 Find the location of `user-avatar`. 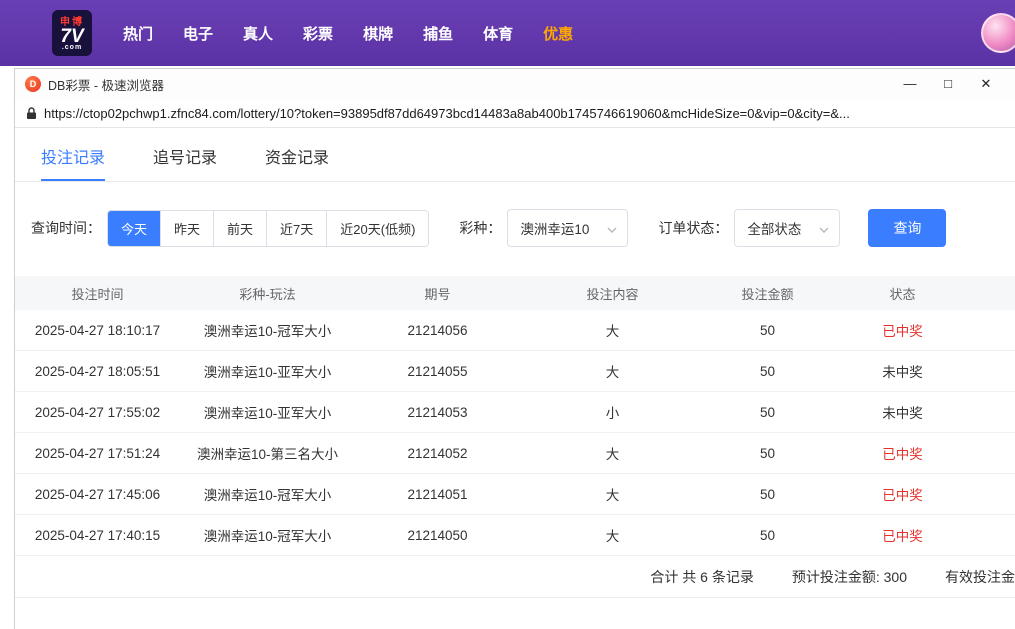

user-avatar is located at coordinates (998, 33).